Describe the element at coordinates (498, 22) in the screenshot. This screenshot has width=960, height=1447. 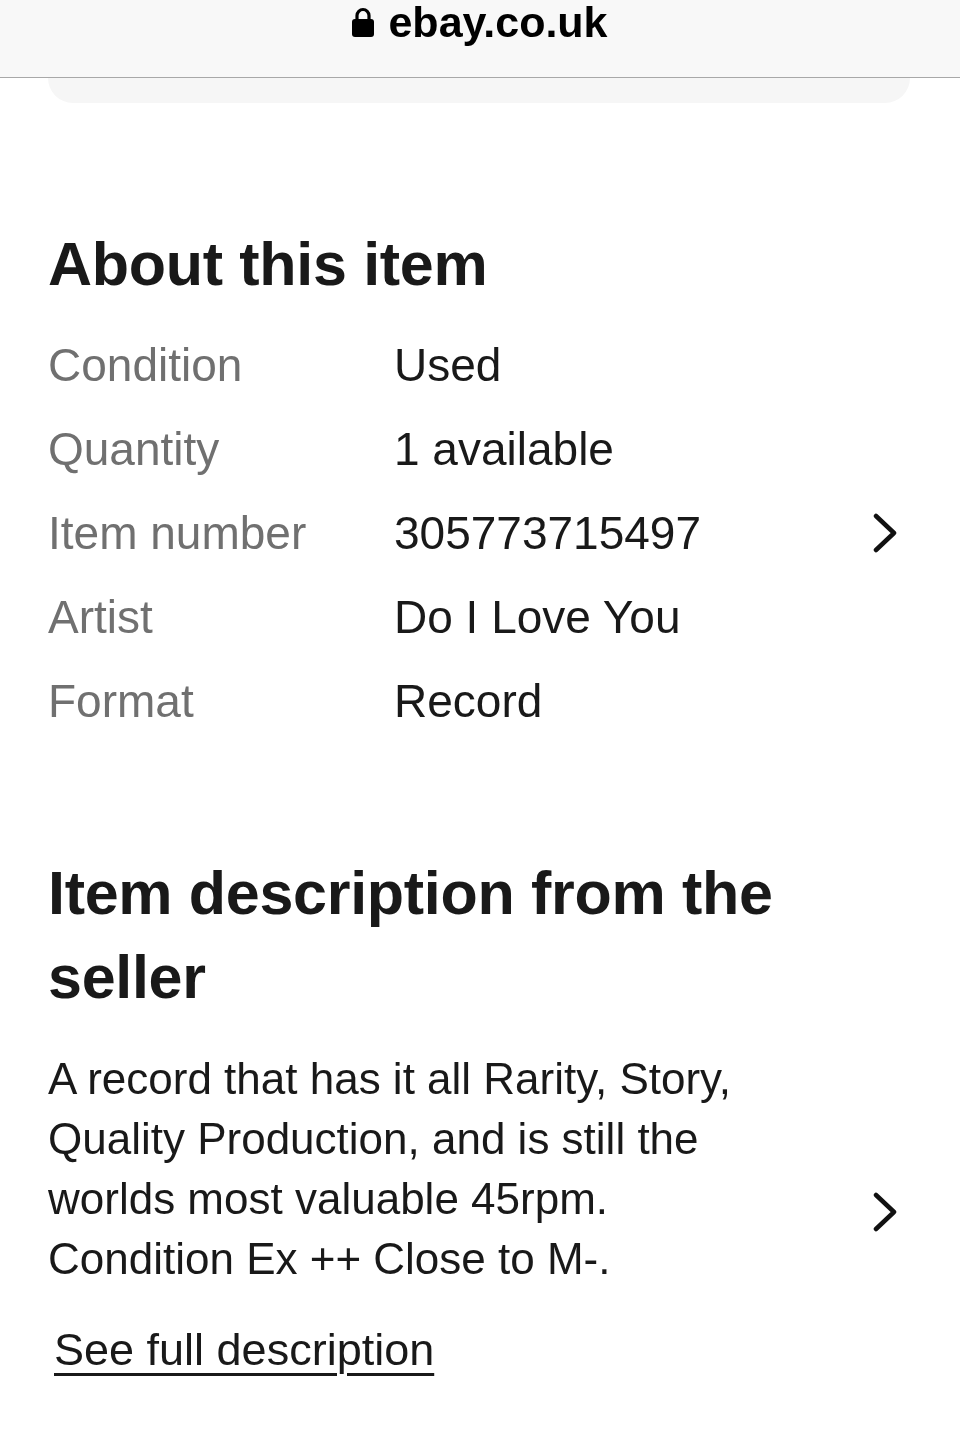
I see `url-text: ebay.co.uk` at that location.